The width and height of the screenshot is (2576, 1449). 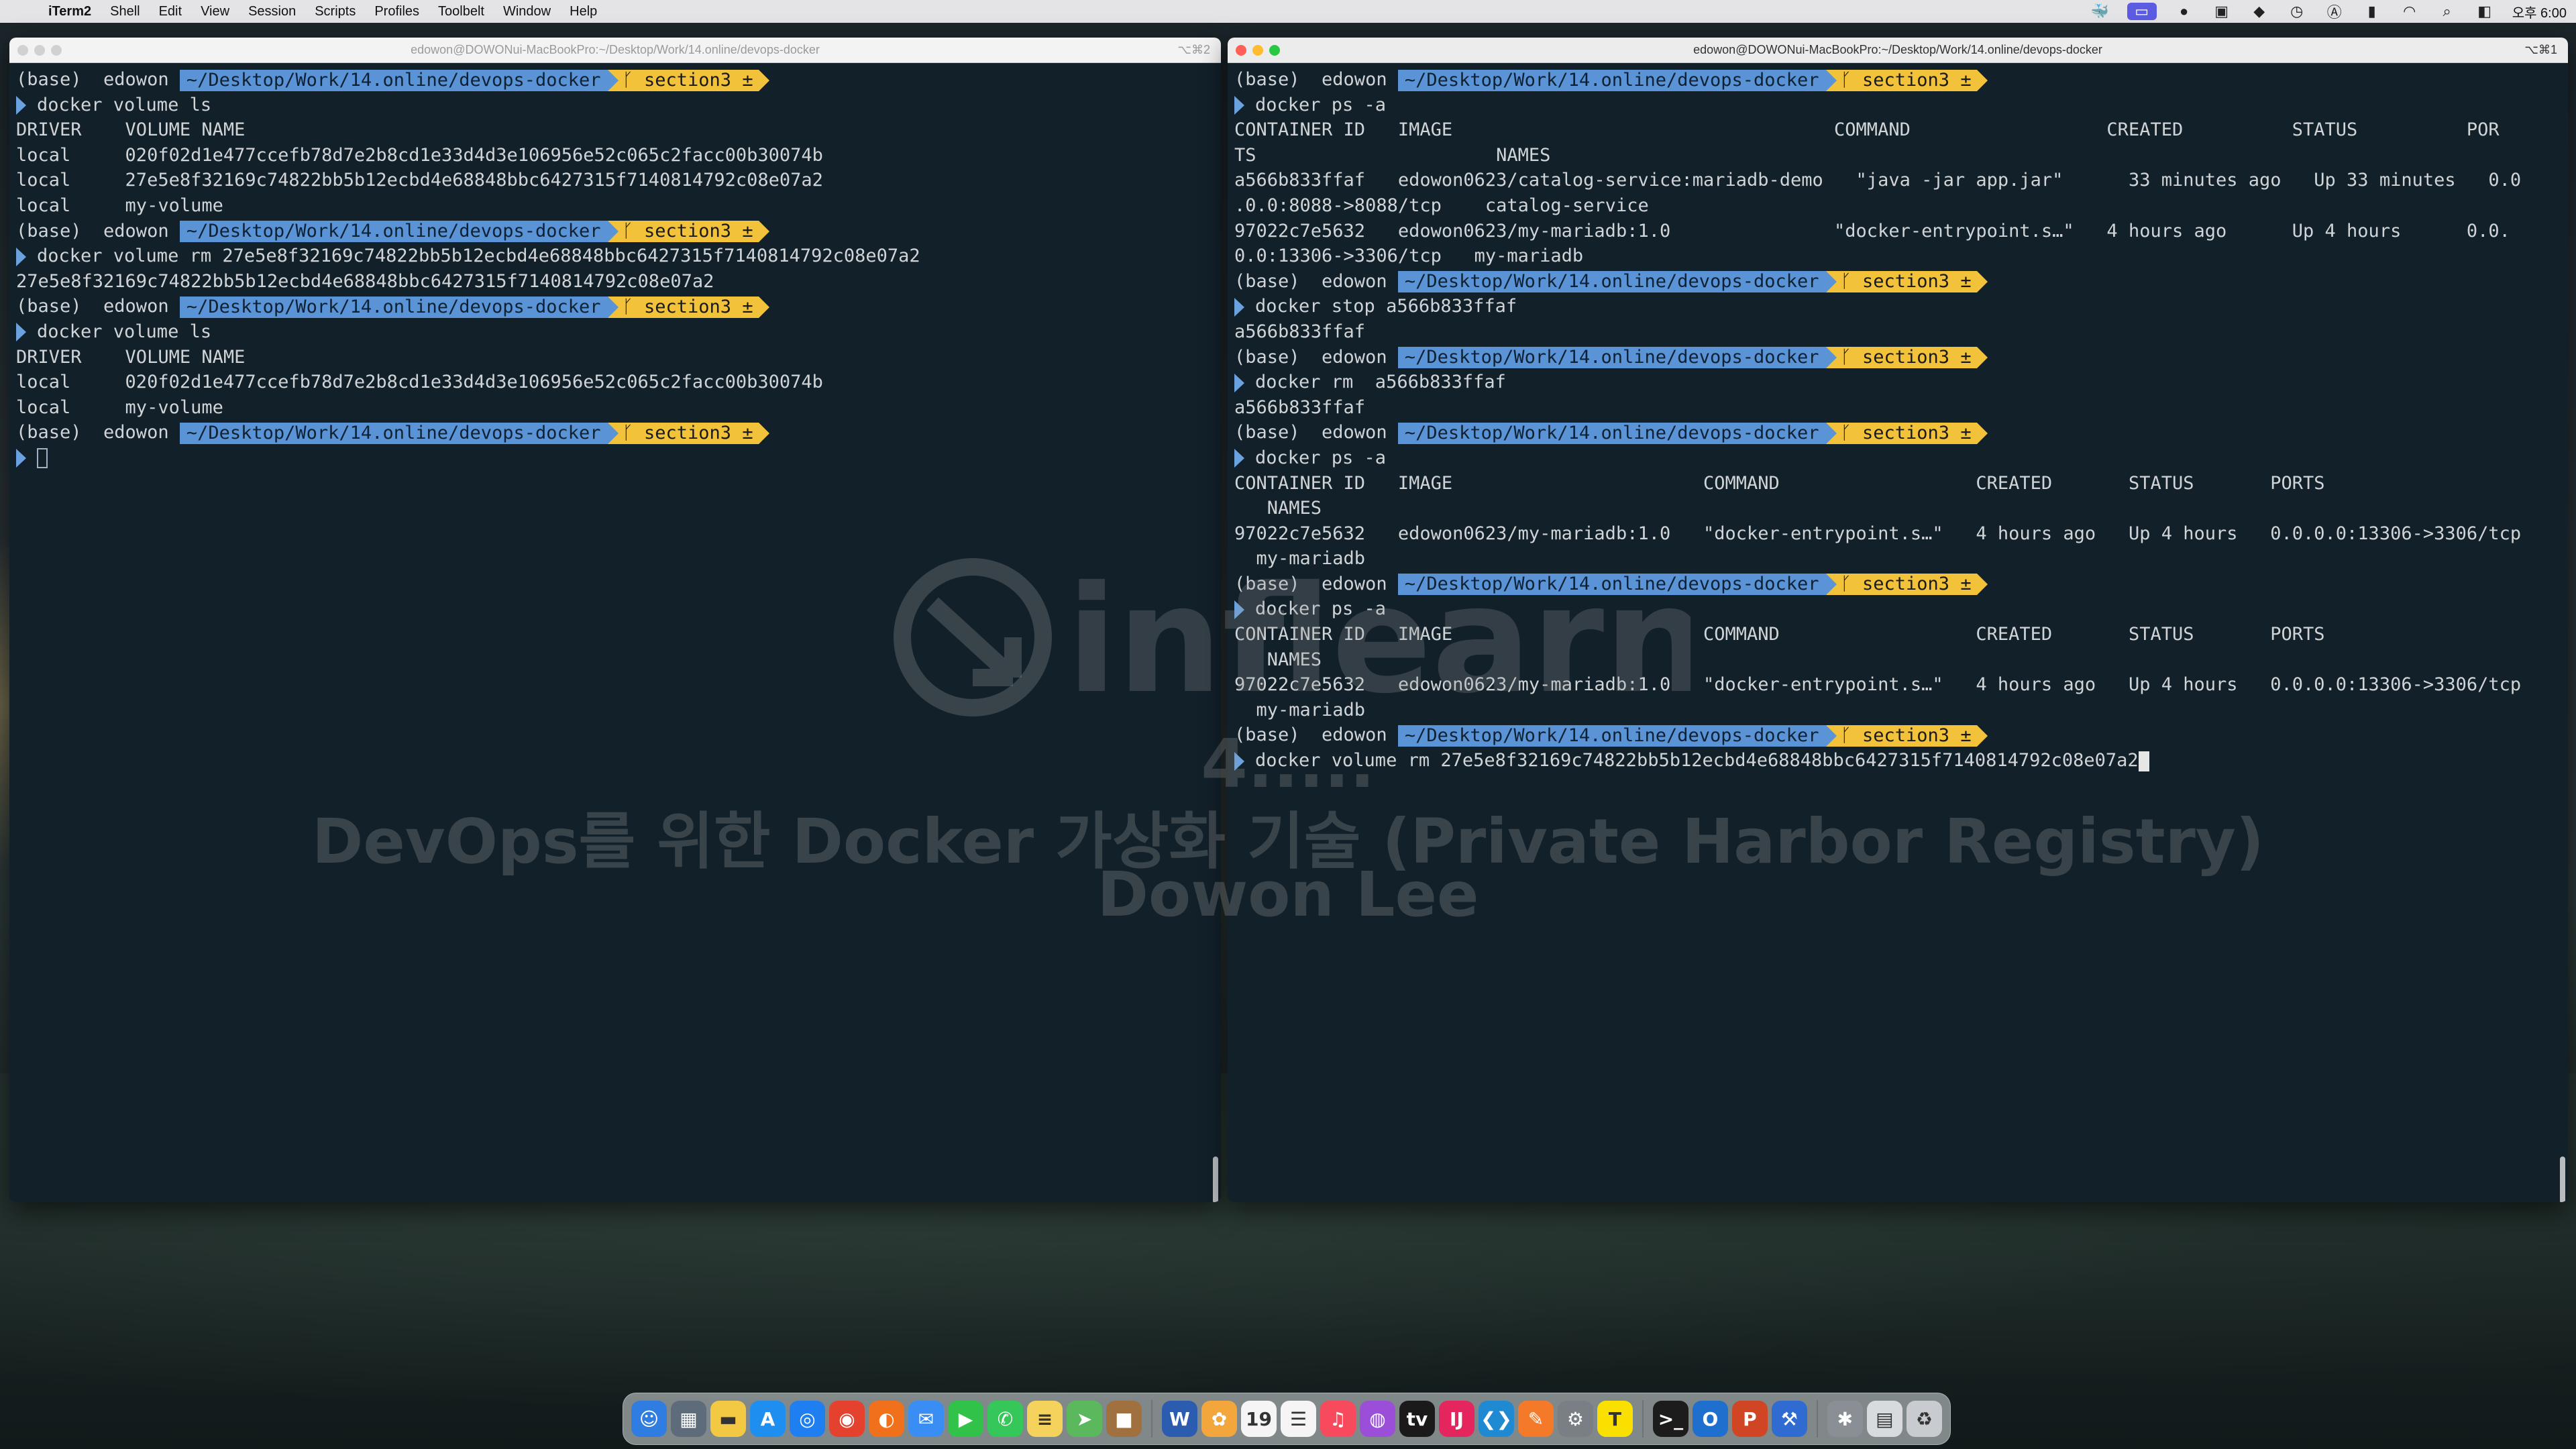 I want to click on chrome-icon: ◉, so click(x=847, y=1419).